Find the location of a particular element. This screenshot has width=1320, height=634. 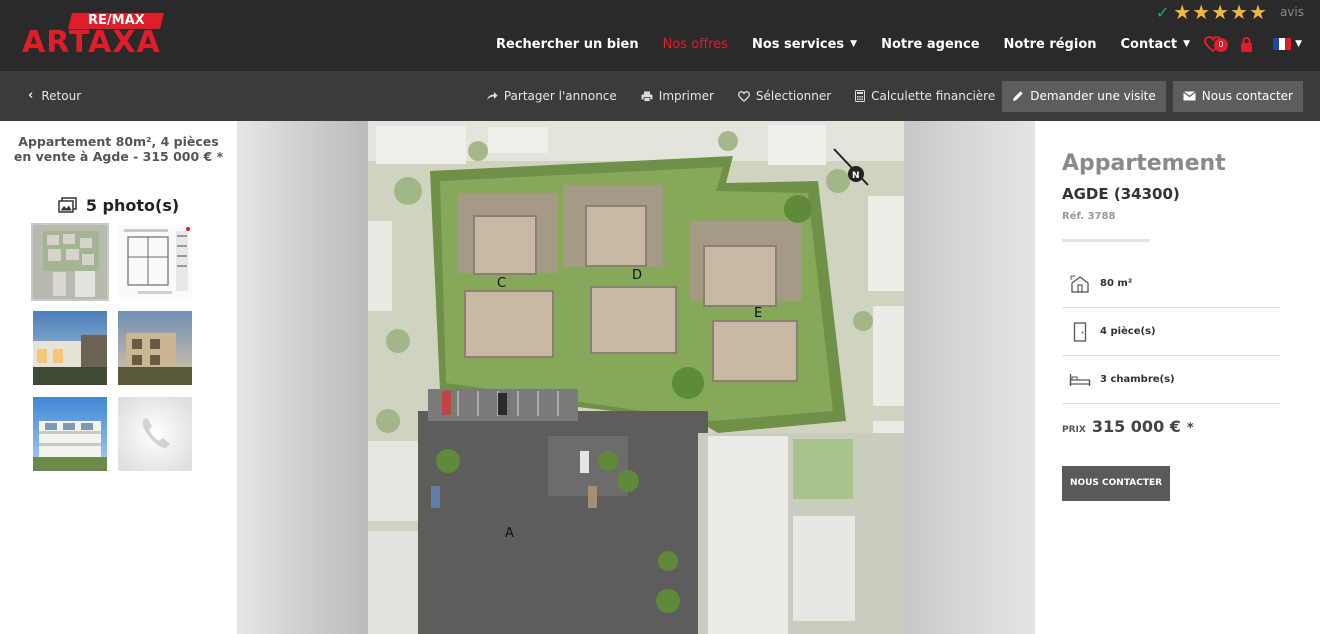

property-type: Appartement is located at coordinates (1144, 163).